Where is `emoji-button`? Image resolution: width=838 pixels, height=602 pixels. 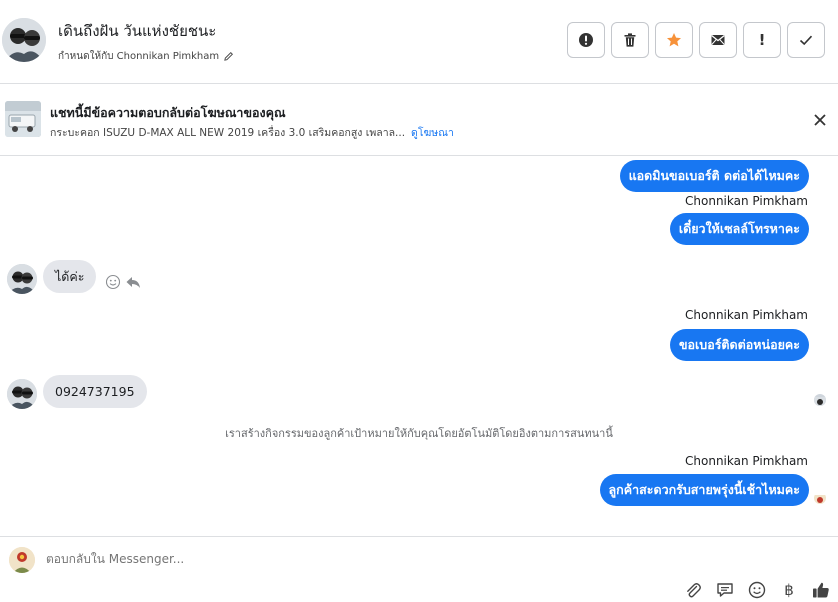
emoji-button is located at coordinates (757, 590).